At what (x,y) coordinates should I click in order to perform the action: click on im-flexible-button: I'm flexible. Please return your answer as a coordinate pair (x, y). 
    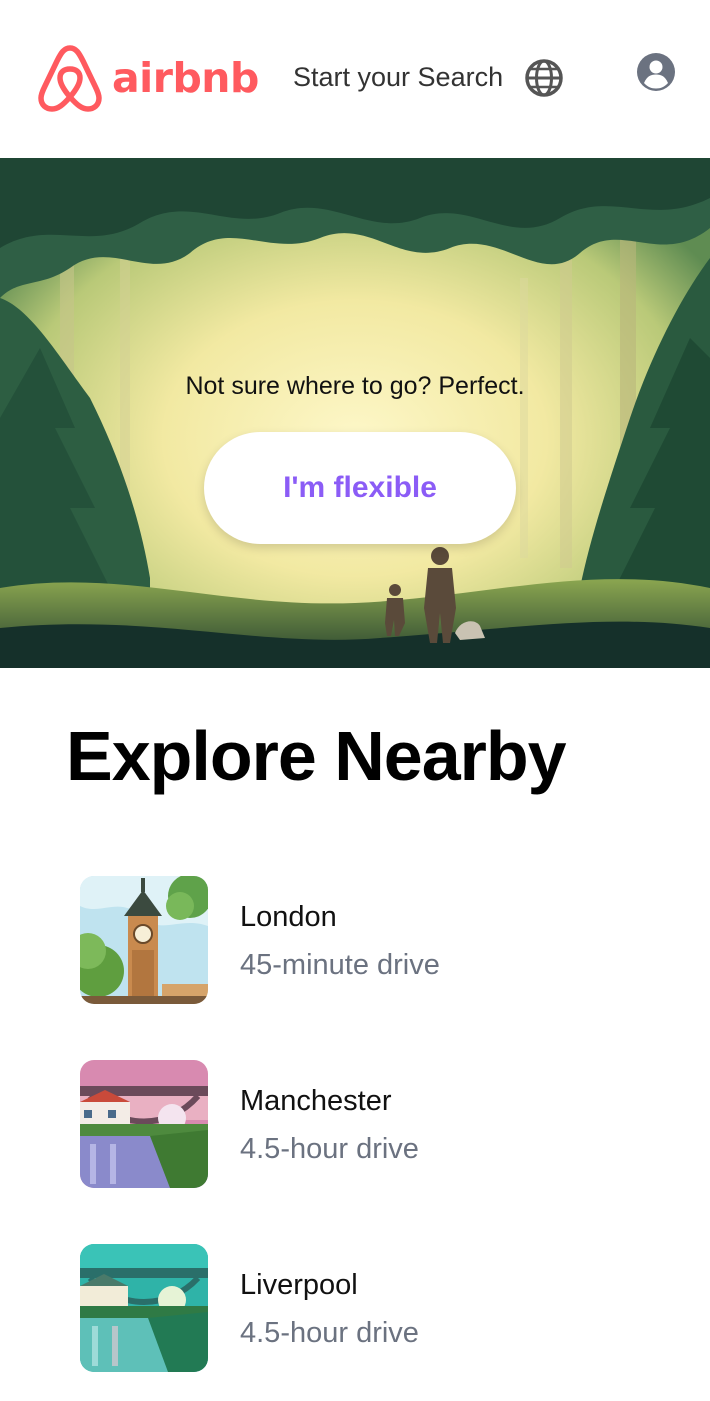
    Looking at the image, I should click on (360, 488).